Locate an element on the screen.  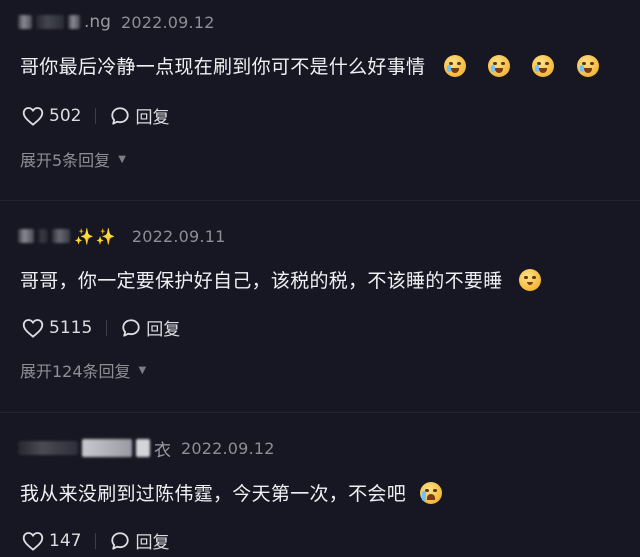
comment-actions: 147 回复 is located at coordinates (95, 540).